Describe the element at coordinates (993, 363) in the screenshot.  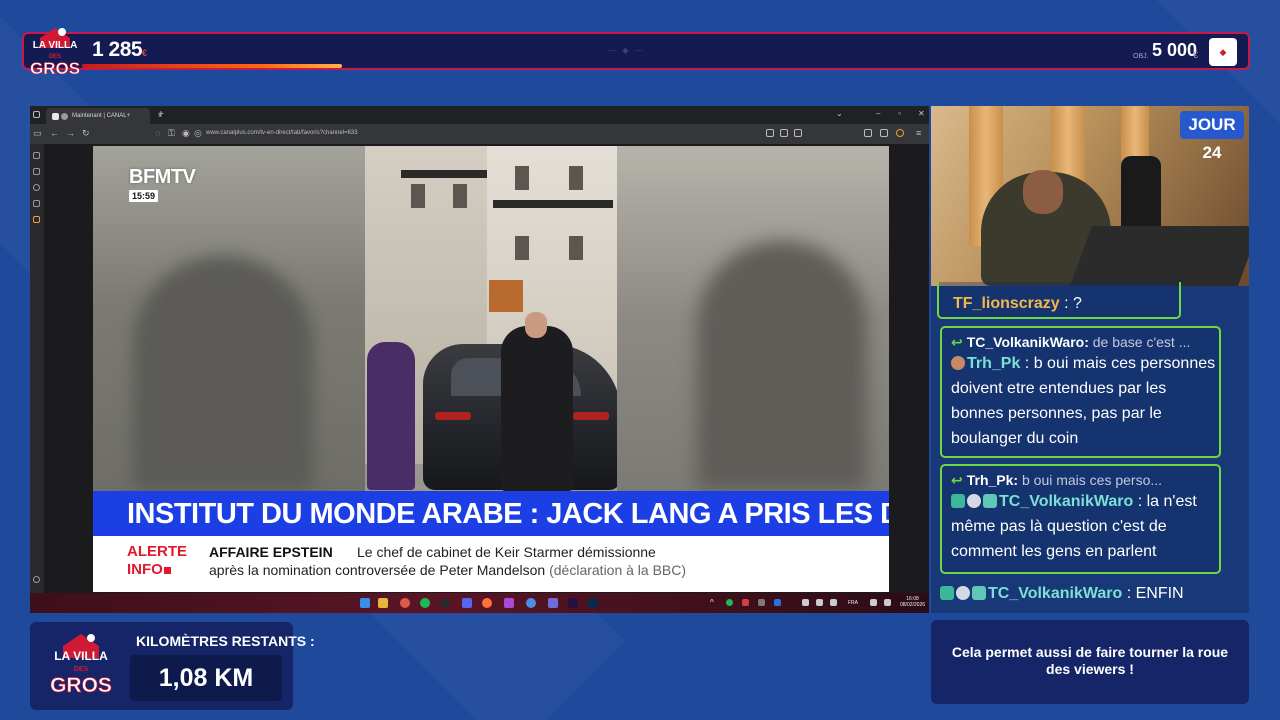
I see `chat-username: Trh_Pk` at that location.